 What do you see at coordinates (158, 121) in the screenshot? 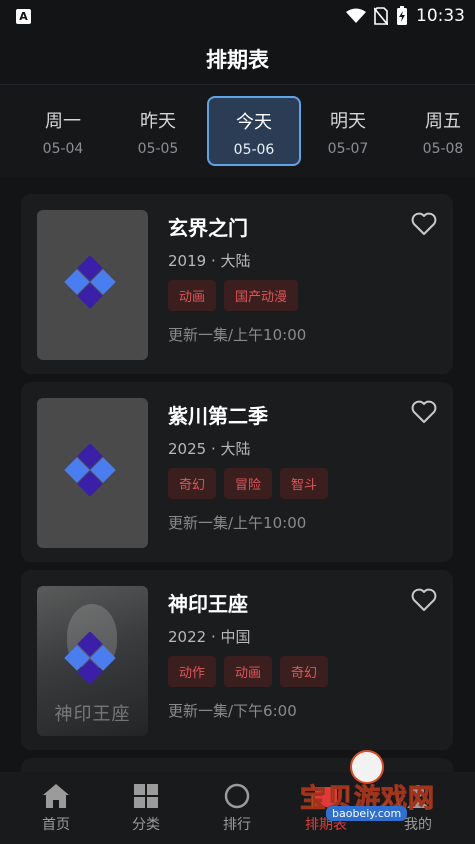
I see `day-name: 昨天` at bounding box center [158, 121].